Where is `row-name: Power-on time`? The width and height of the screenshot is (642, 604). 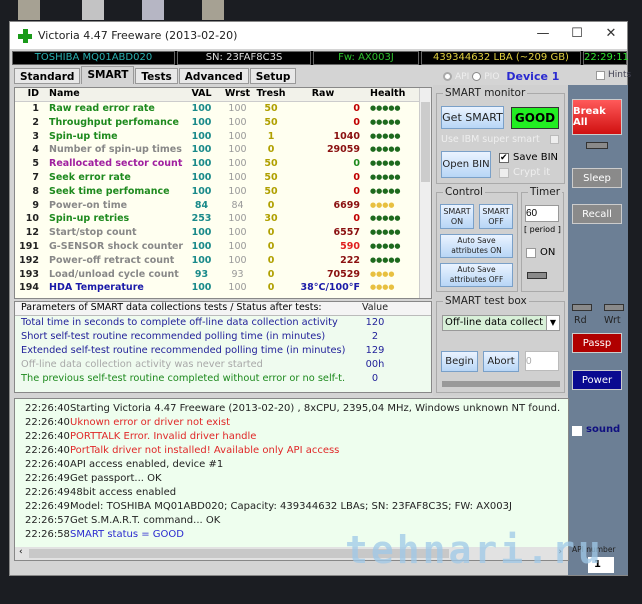
row-name: Power-on time is located at coordinates (88, 205).